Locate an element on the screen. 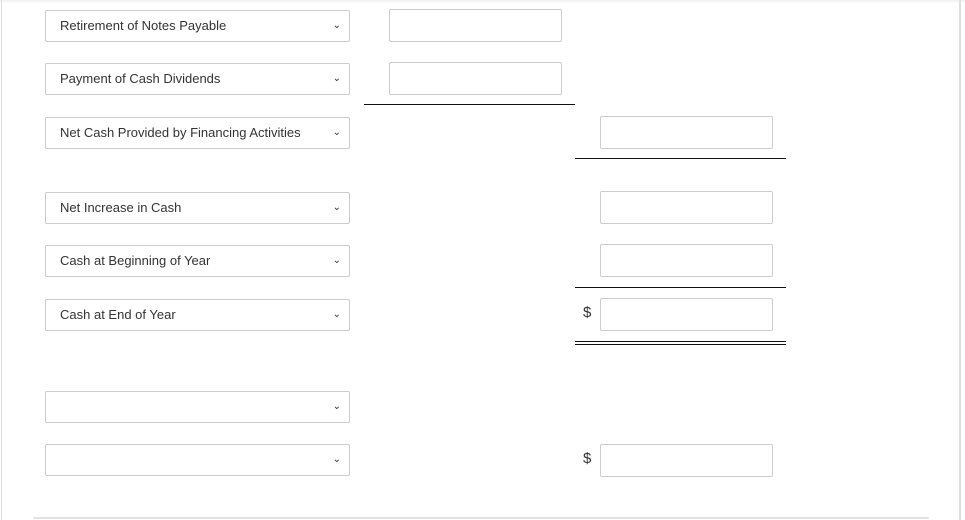  double-rule-bottom is located at coordinates (680, 344).